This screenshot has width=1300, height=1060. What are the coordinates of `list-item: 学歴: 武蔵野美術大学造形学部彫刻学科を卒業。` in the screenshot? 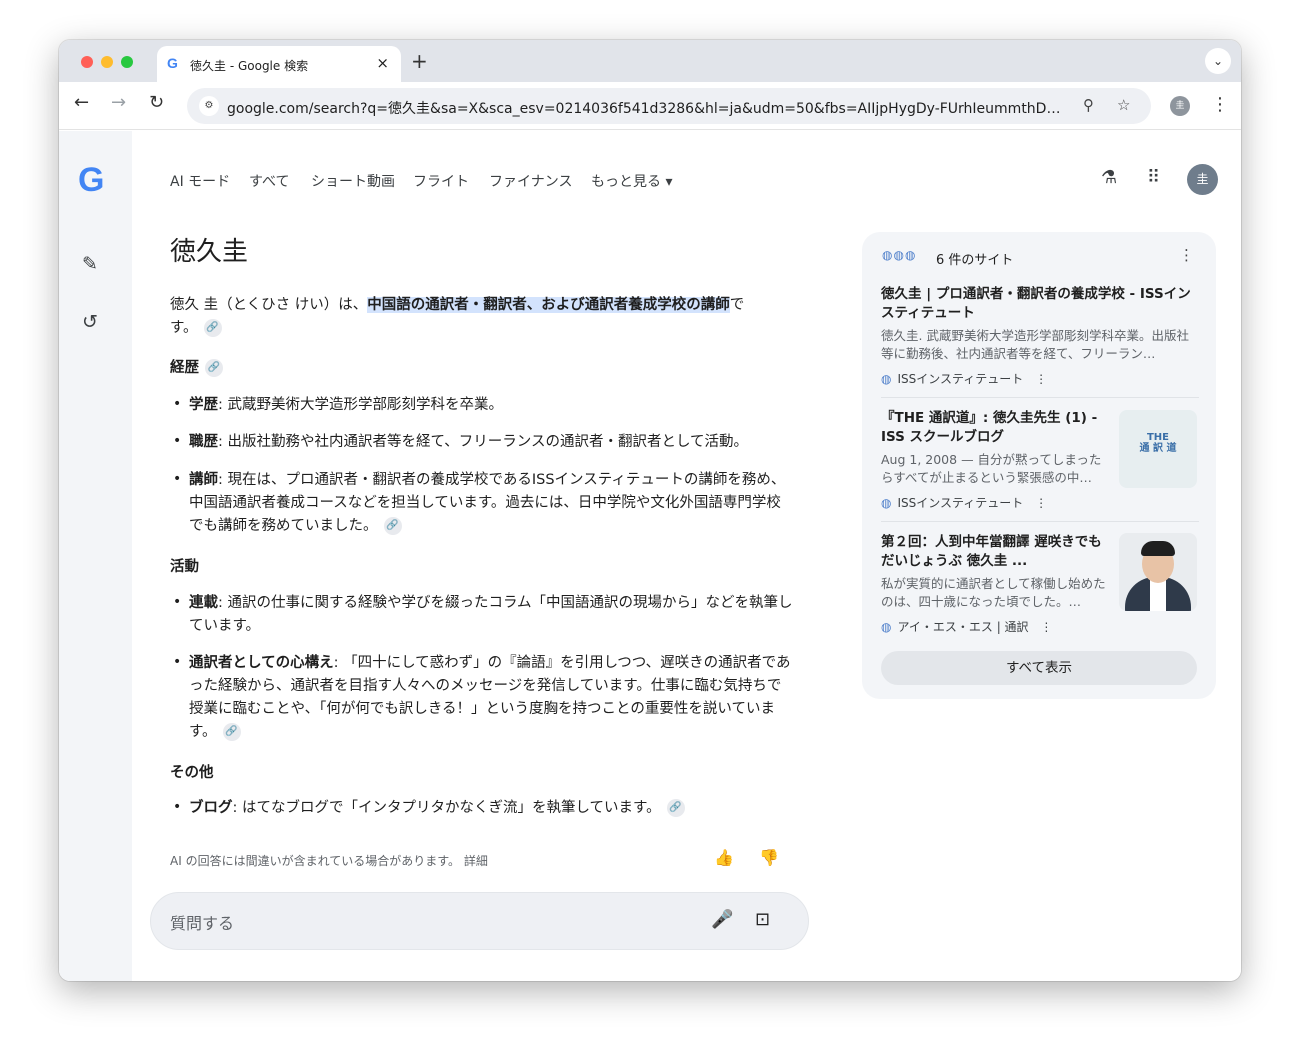 It's located at (491, 405).